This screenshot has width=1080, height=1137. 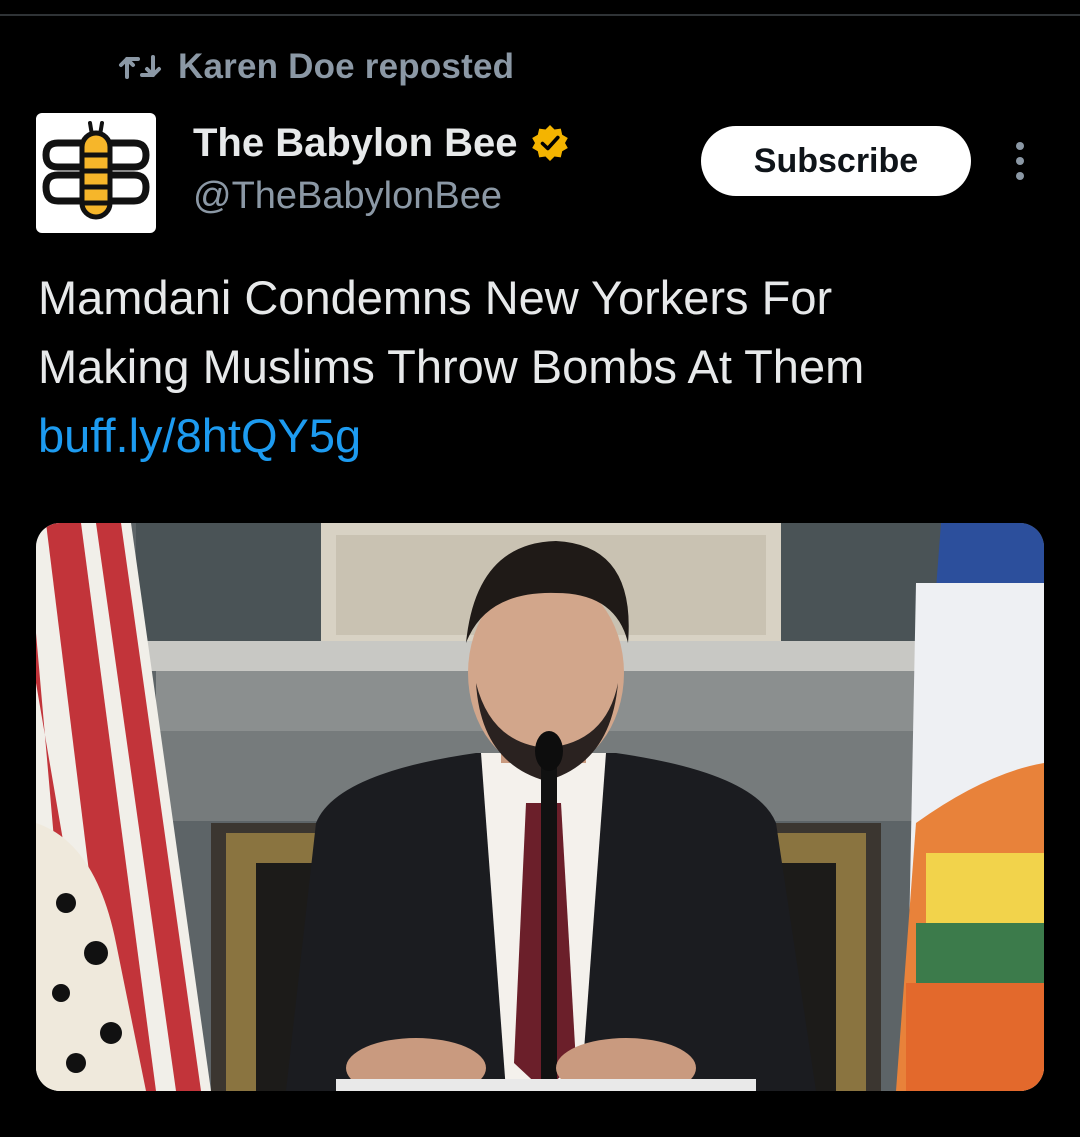 I want to click on avatar, so click(x=96, y=173).